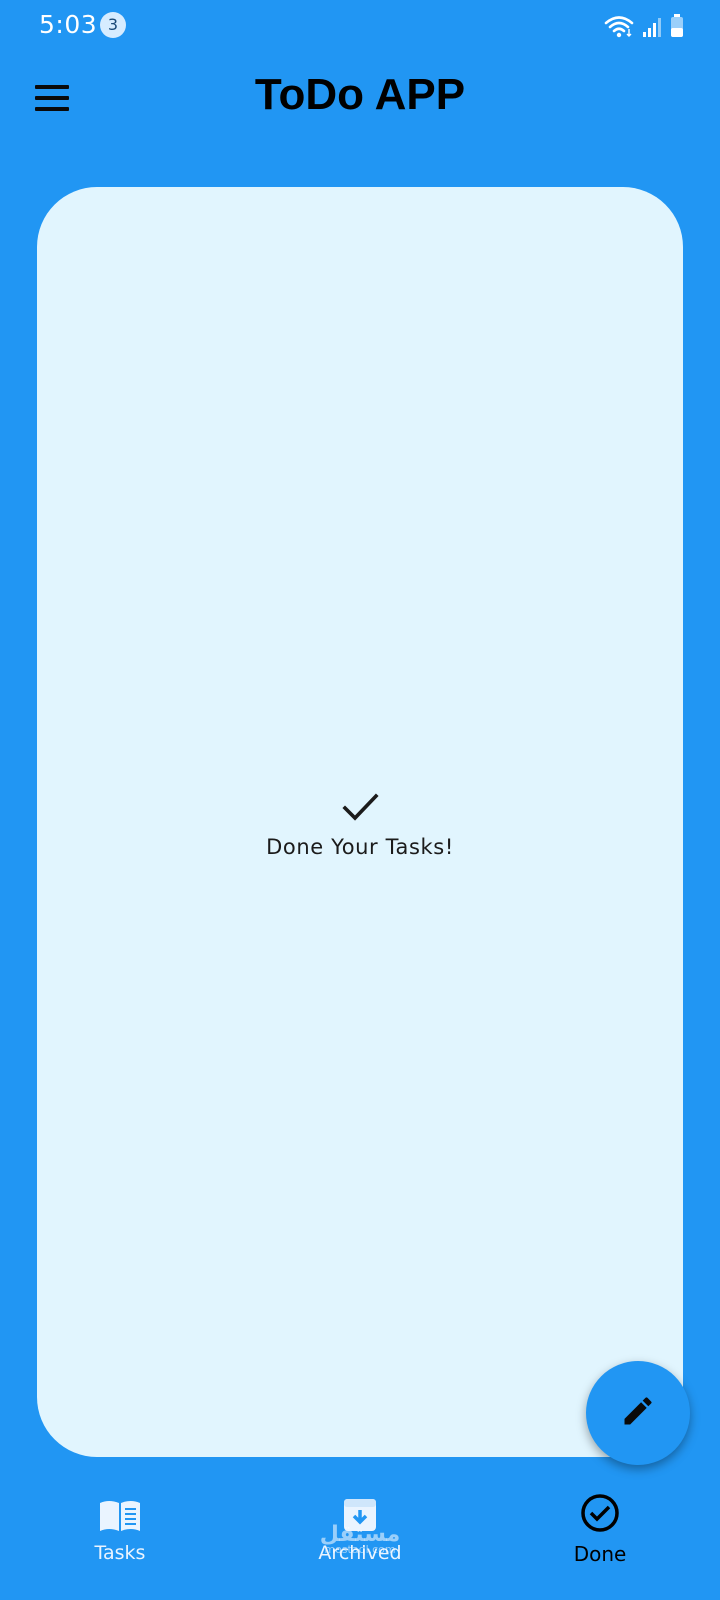 The height and width of the screenshot is (1600, 720). Describe the element at coordinates (360, 26) in the screenshot. I see `status-bar: 5:03 3` at that location.